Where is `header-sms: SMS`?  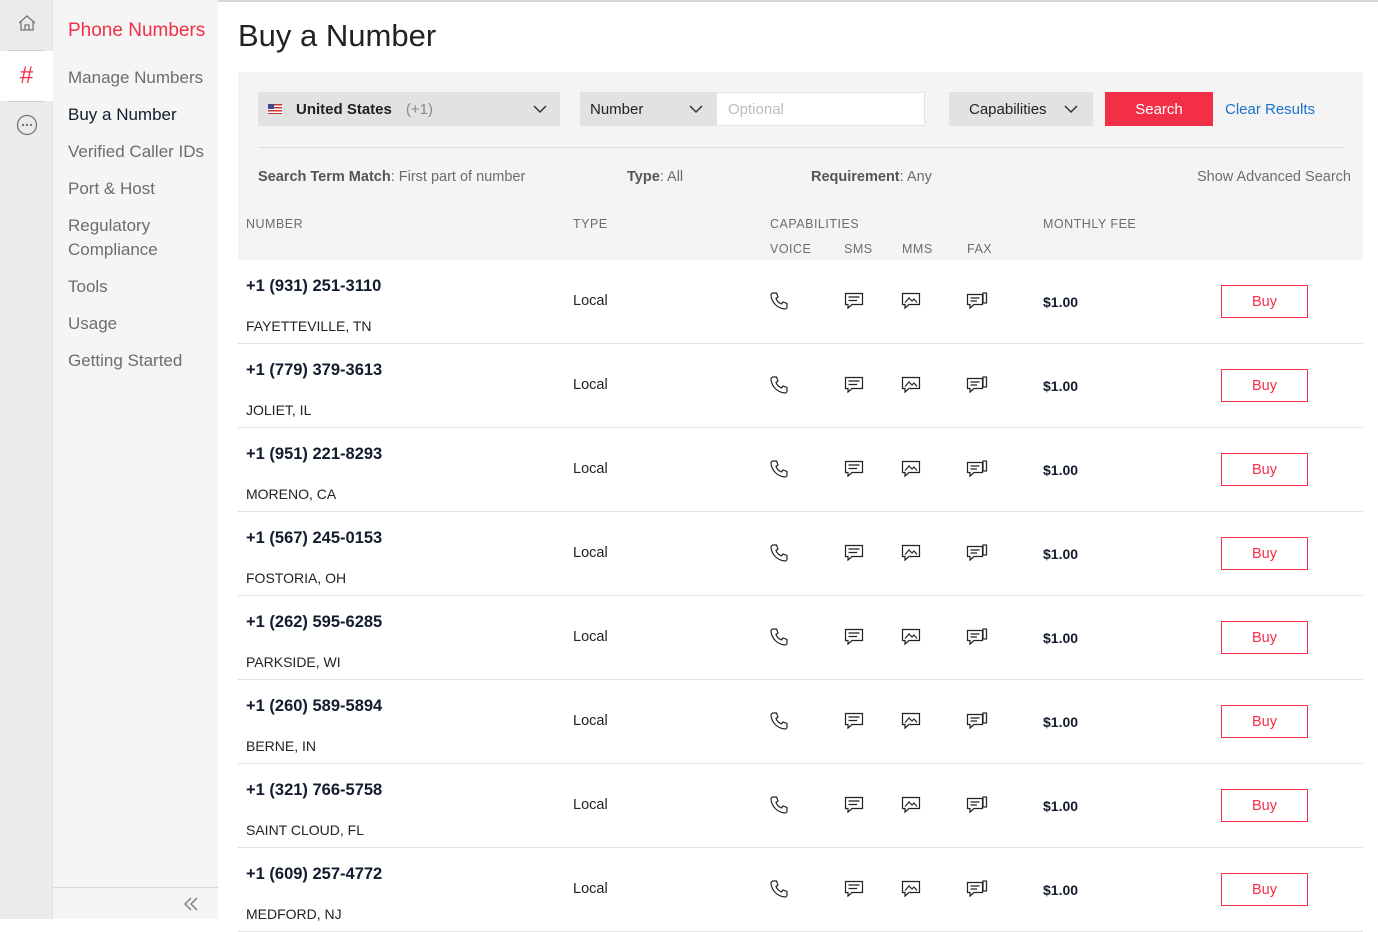
header-sms: SMS is located at coordinates (858, 249).